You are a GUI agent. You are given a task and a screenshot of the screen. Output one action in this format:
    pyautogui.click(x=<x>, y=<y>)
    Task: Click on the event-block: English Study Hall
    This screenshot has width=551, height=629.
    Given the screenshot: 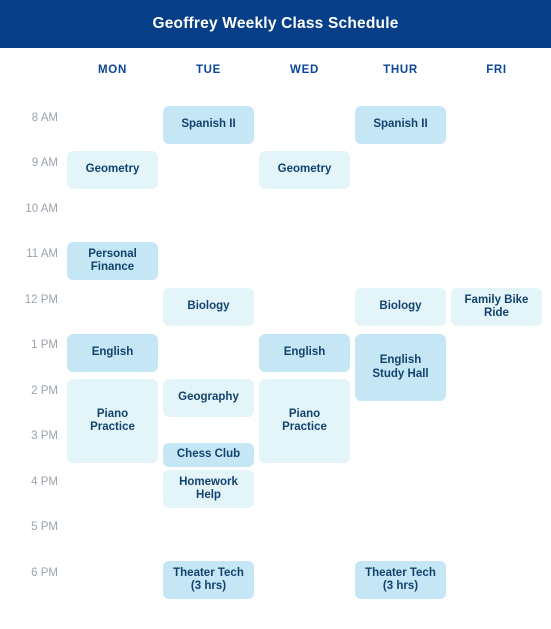 What is the action you would take?
    pyautogui.click(x=400, y=367)
    